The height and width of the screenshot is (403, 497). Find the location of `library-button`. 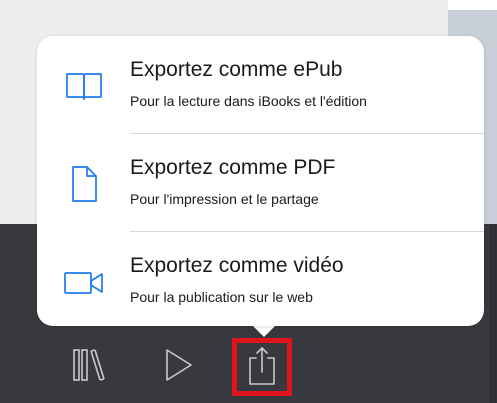

library-button is located at coordinates (88, 368).